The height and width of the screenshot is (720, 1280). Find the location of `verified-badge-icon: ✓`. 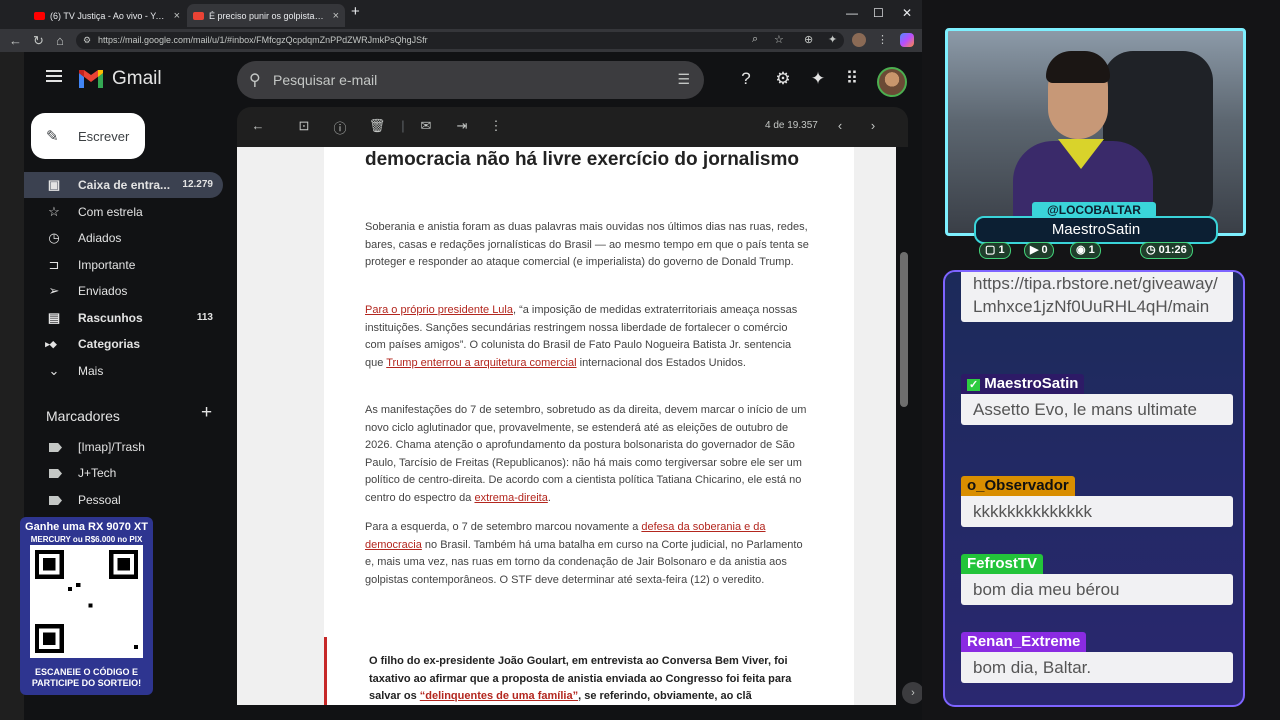

verified-badge-icon: ✓ is located at coordinates (974, 385).